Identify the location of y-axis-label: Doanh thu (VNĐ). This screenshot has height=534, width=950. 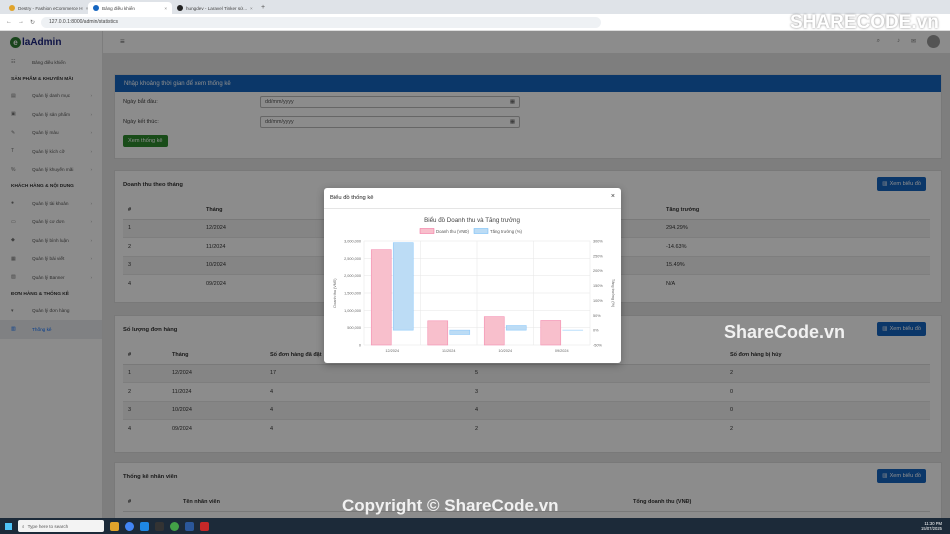
(335, 293).